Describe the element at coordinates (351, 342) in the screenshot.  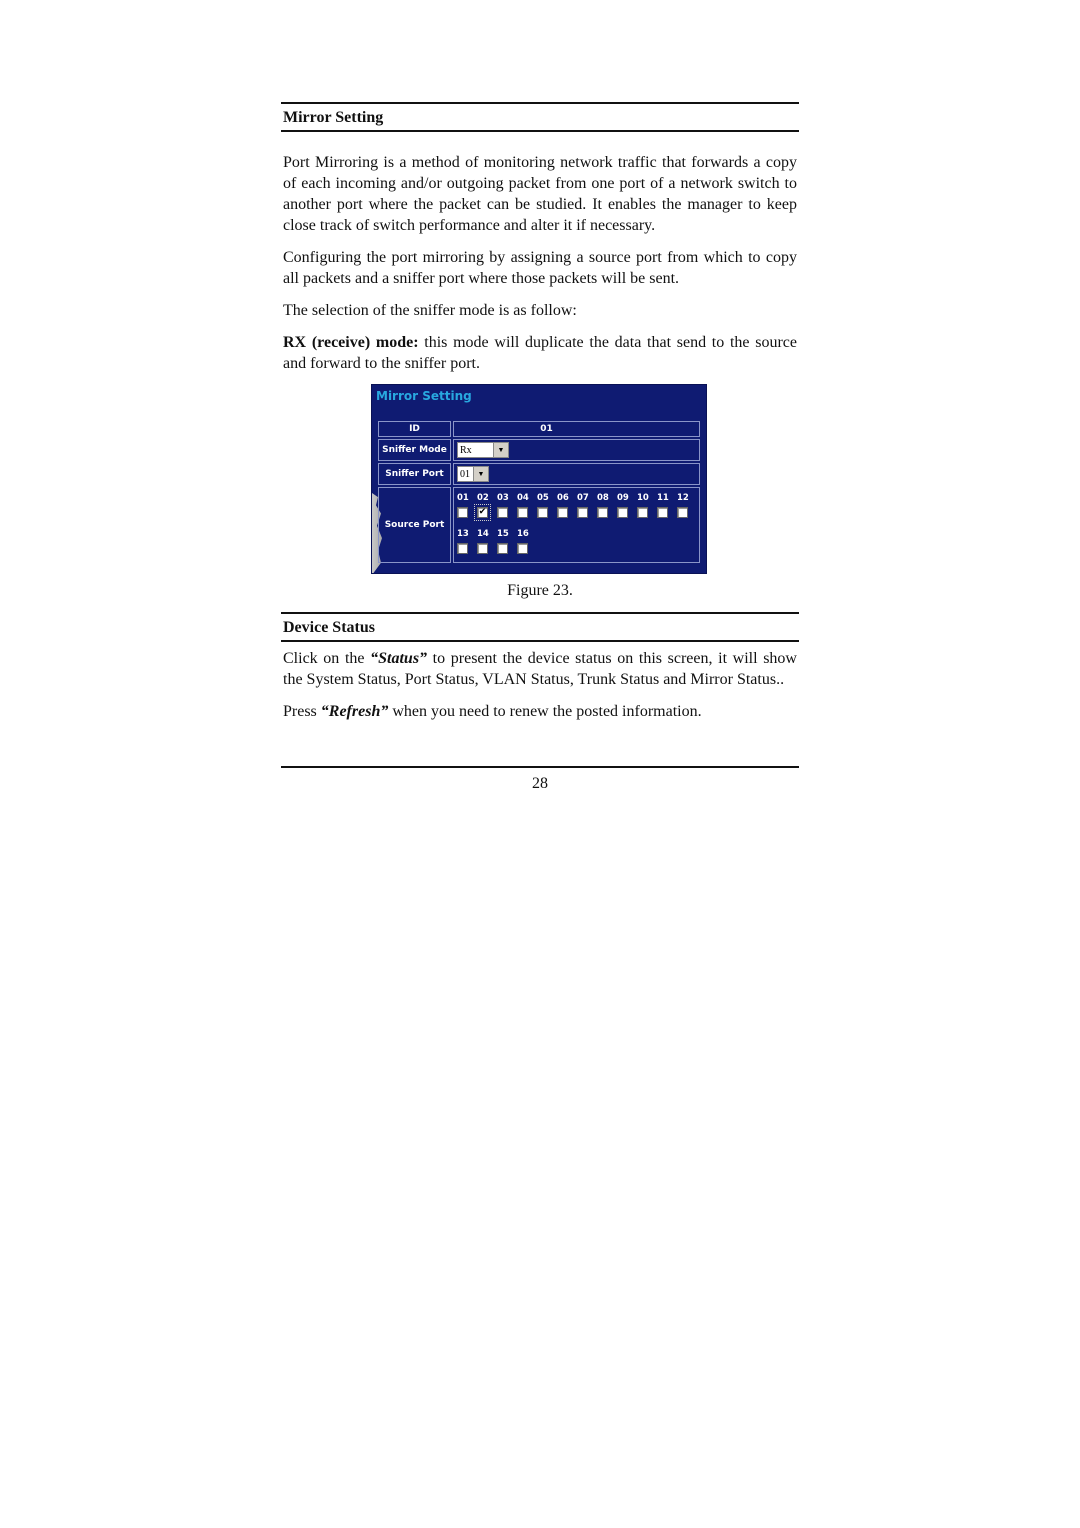
I see `rx-mode-label: RX (receive) mode:` at that location.